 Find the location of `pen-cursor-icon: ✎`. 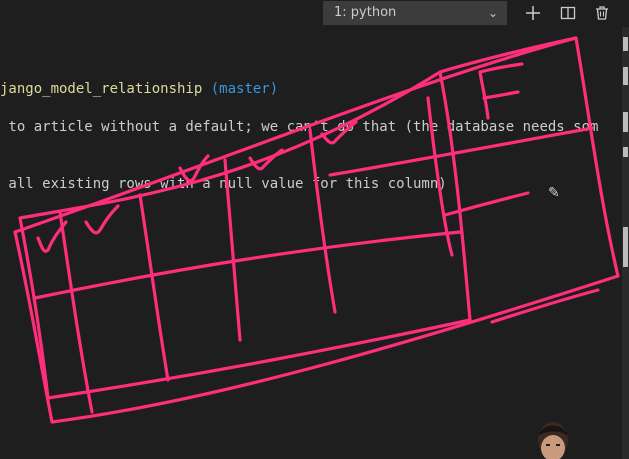

pen-cursor-icon: ✎ is located at coordinates (554, 193).